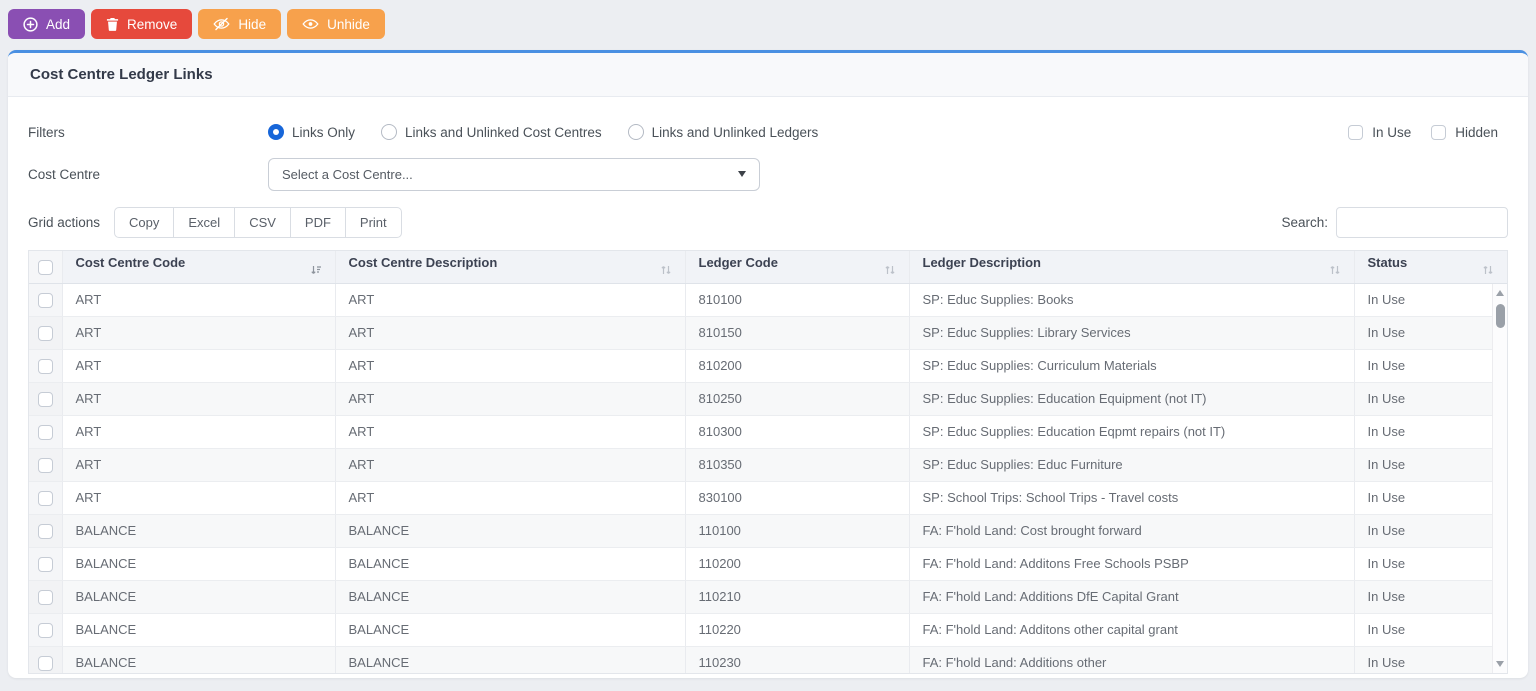 The image size is (1536, 691). I want to click on vertical-scrollbar, so click(1499, 478).